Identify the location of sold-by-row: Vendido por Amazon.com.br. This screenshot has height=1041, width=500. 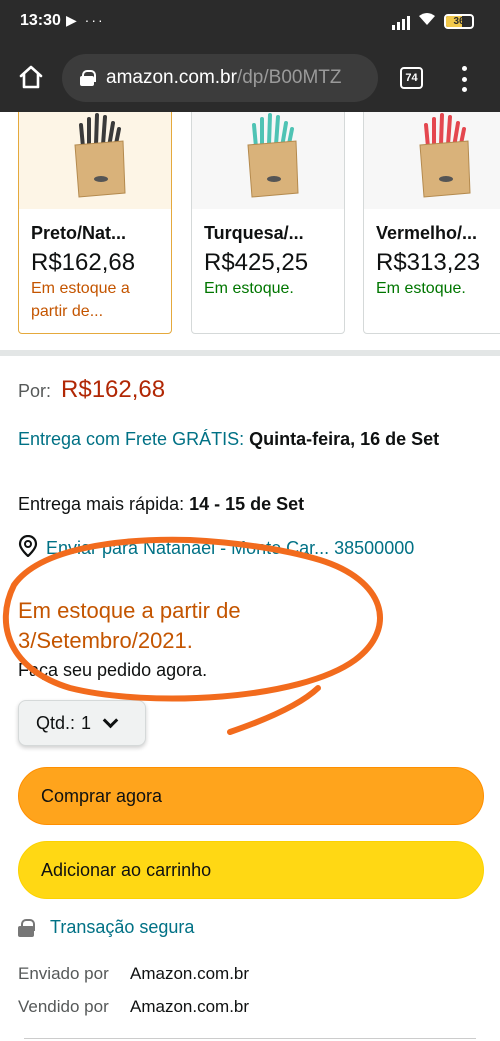
(133, 1007).